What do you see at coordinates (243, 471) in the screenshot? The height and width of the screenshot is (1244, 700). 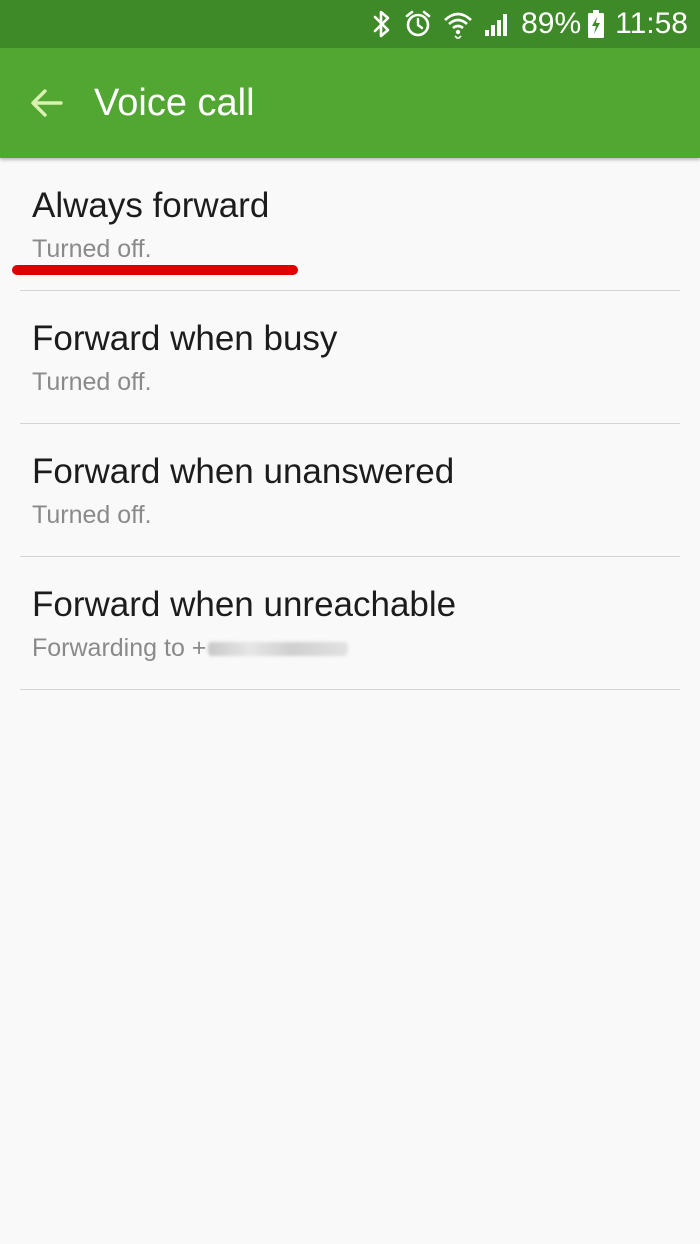 I see `item-title: Forward when unanswered` at bounding box center [243, 471].